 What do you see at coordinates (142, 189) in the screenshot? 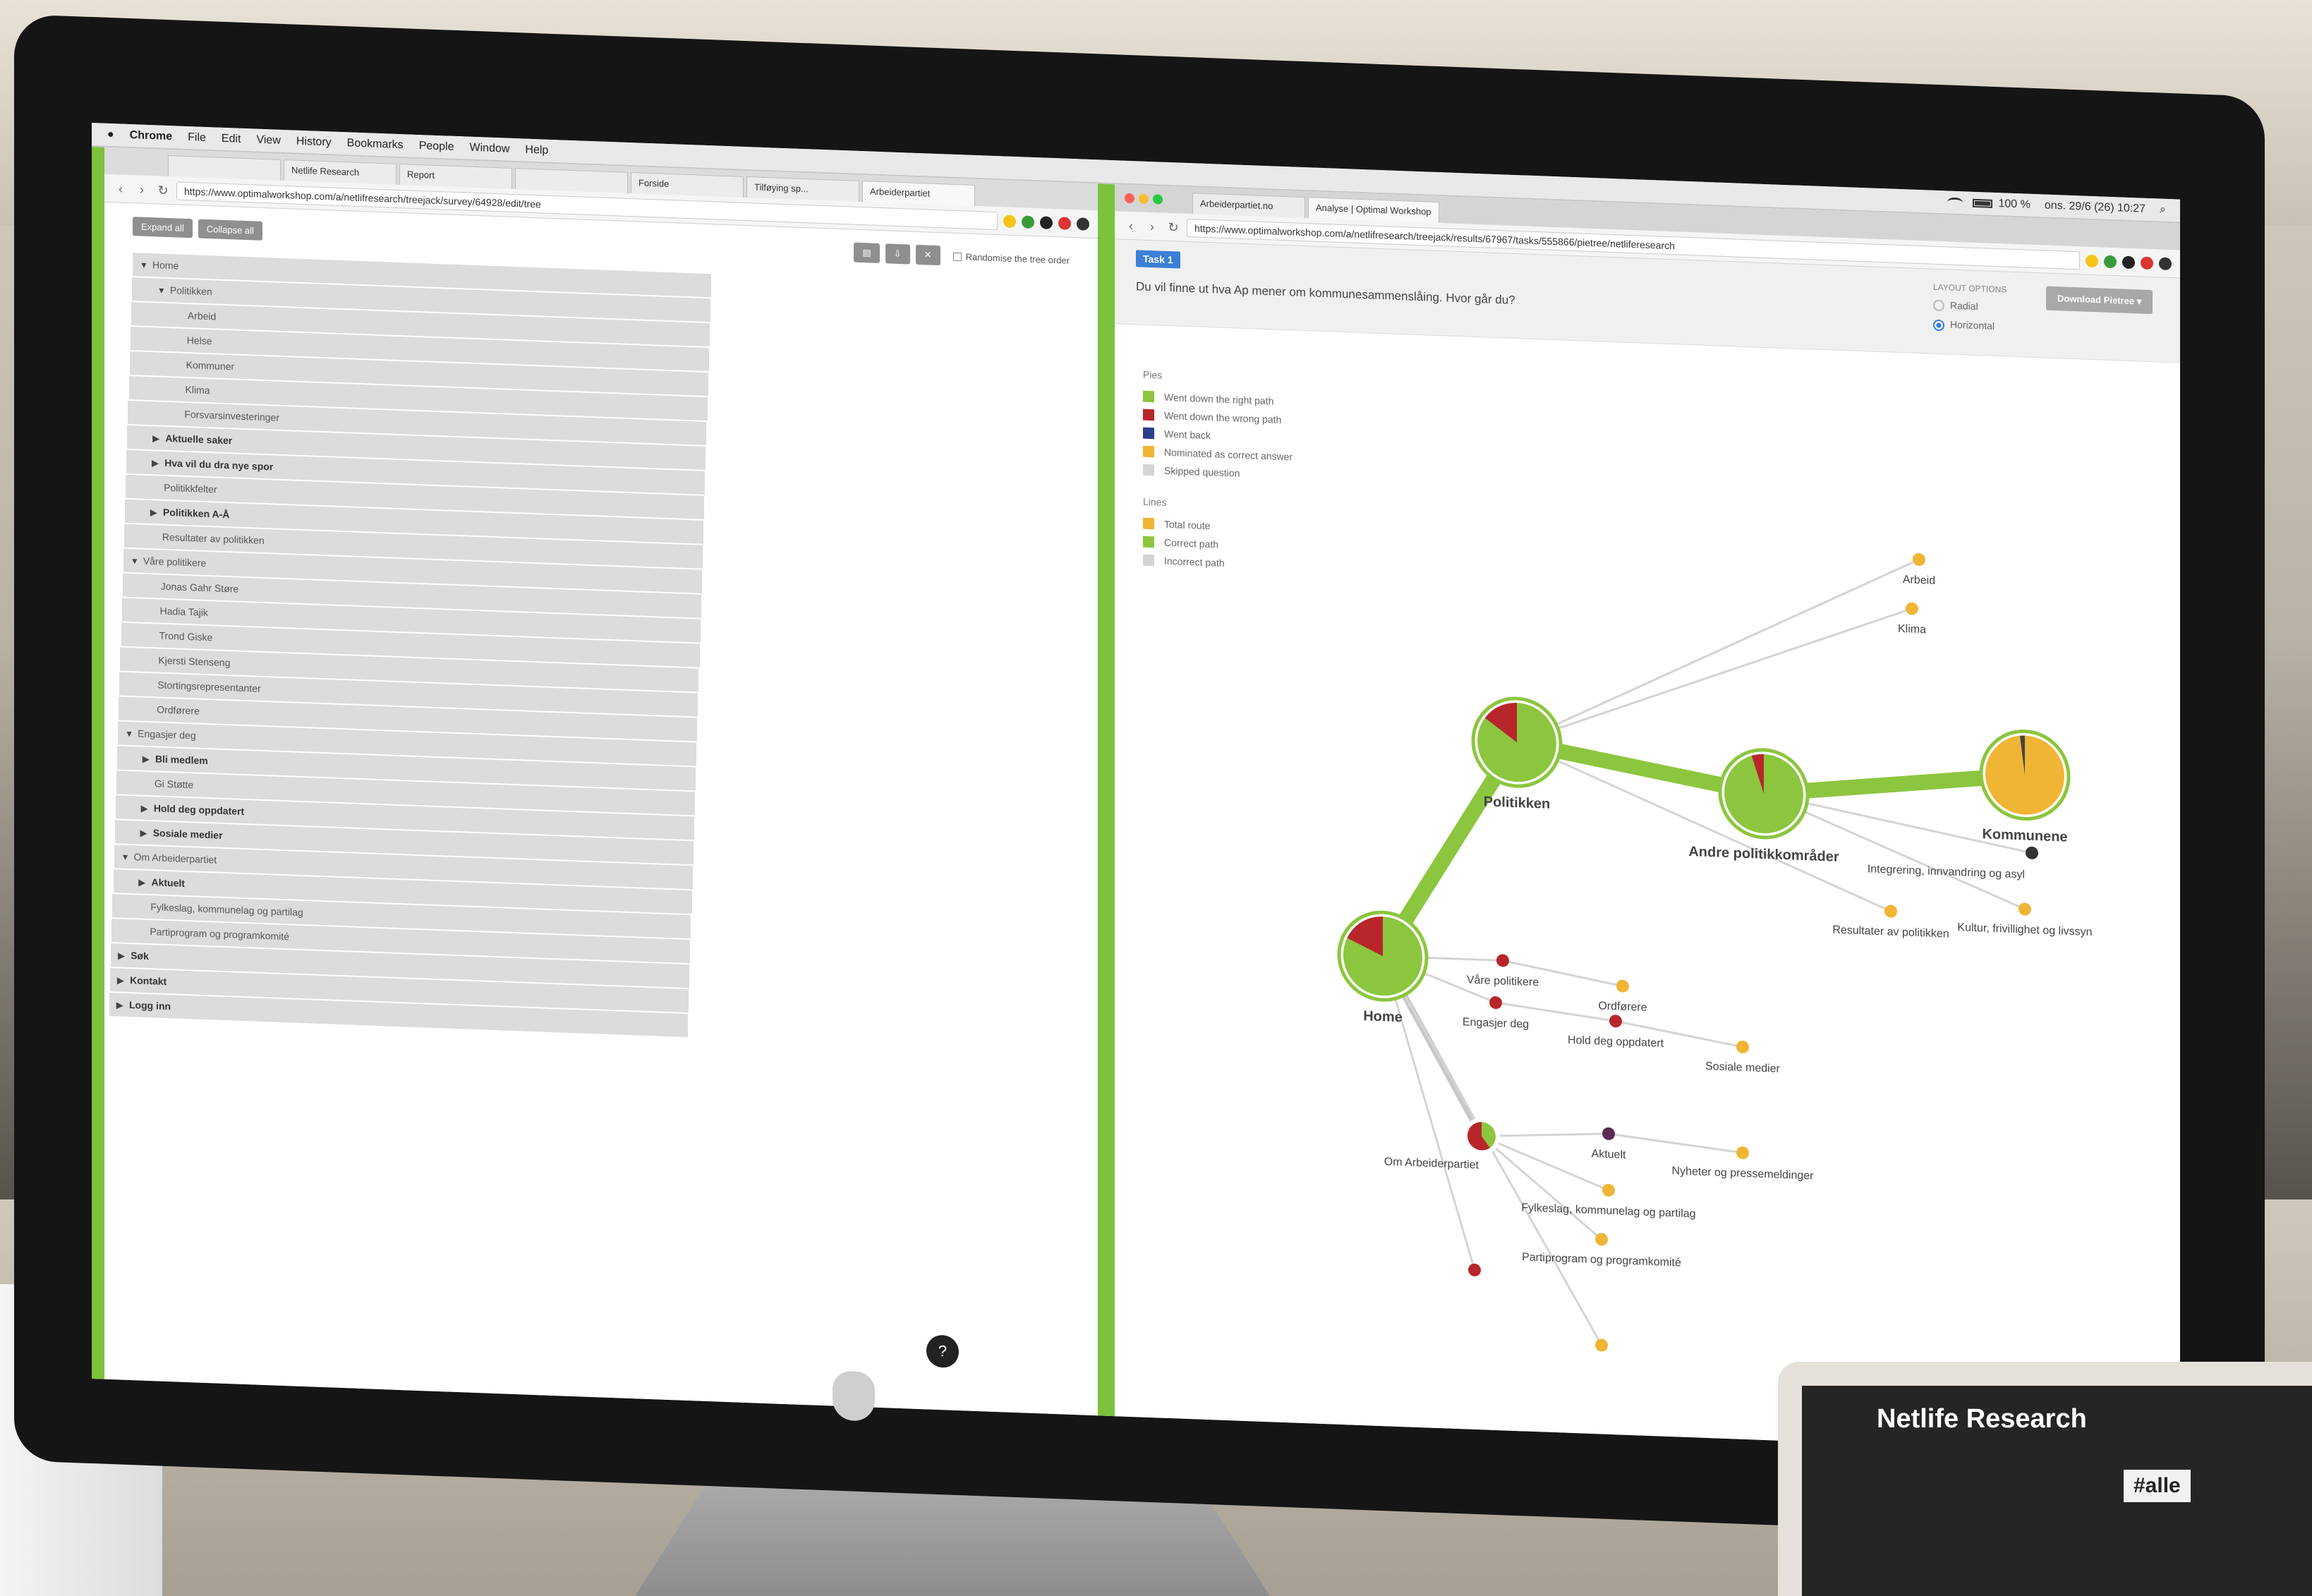
I see `forward-icon: ›` at bounding box center [142, 189].